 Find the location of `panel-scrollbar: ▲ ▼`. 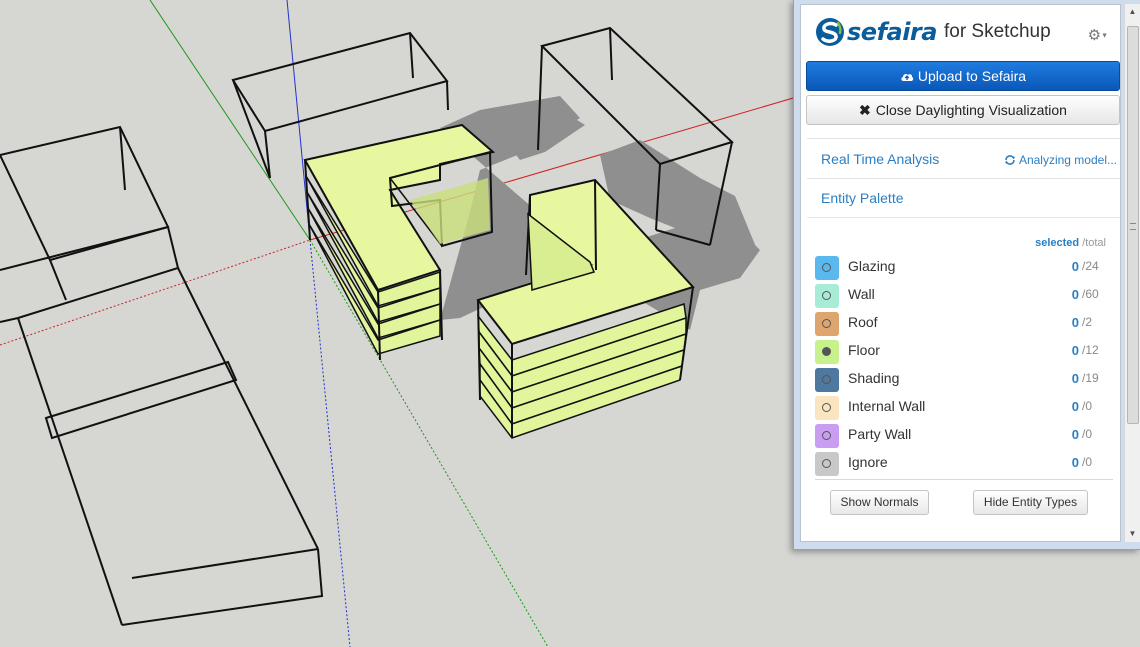

panel-scrollbar: ▲ ▼ is located at coordinates (1132, 273).